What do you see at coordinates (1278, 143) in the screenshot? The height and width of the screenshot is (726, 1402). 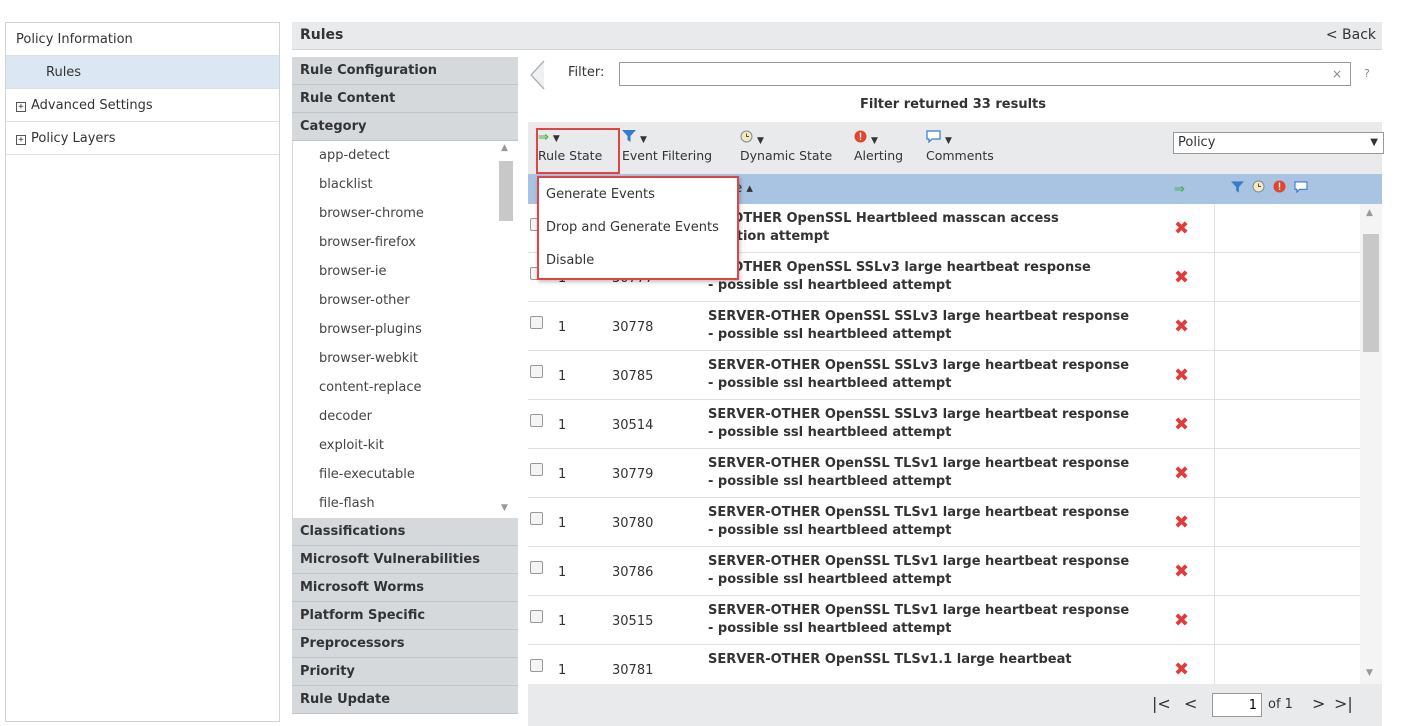 I see `policy-select: Policy ▼` at bounding box center [1278, 143].